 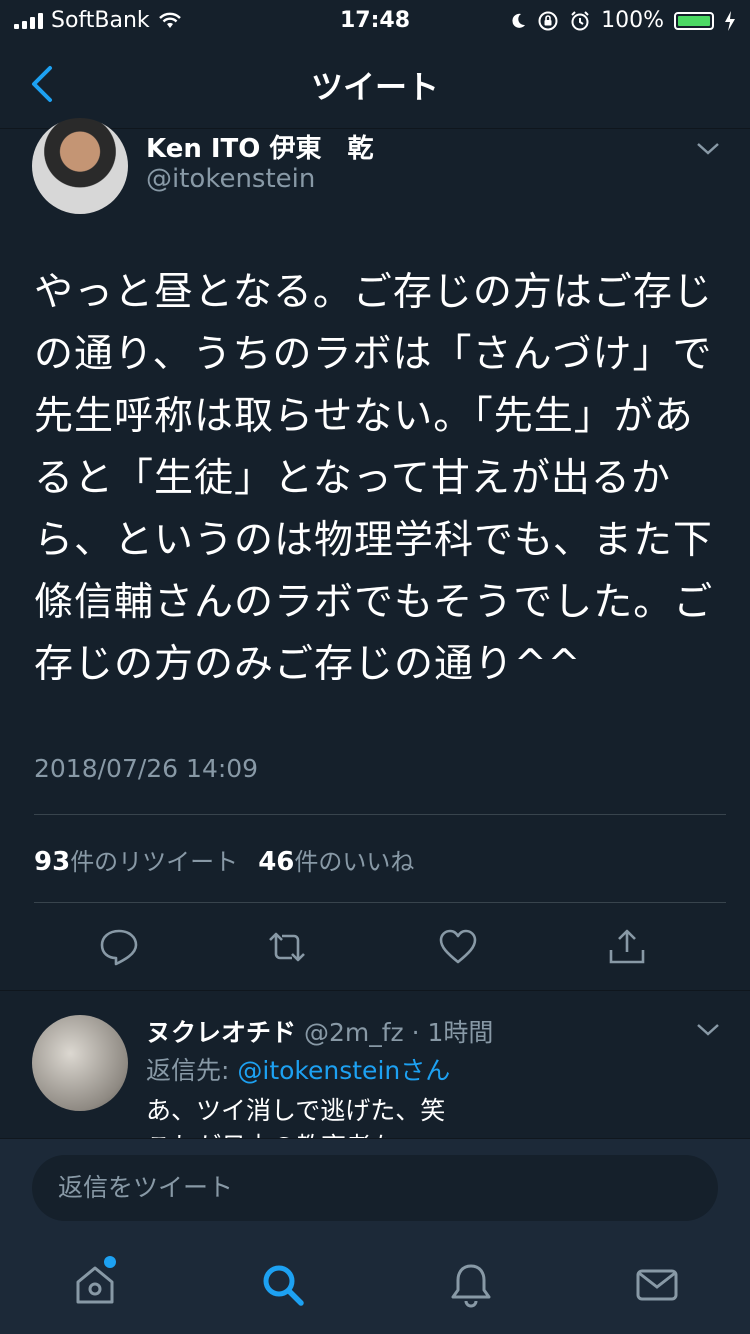 I want to click on reply-composer: 返信をツイート, so click(x=375, y=1188).